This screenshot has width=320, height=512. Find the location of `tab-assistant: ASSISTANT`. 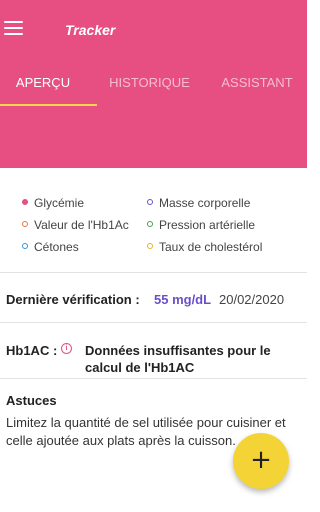

tab-assistant: ASSISTANT is located at coordinates (257, 83).